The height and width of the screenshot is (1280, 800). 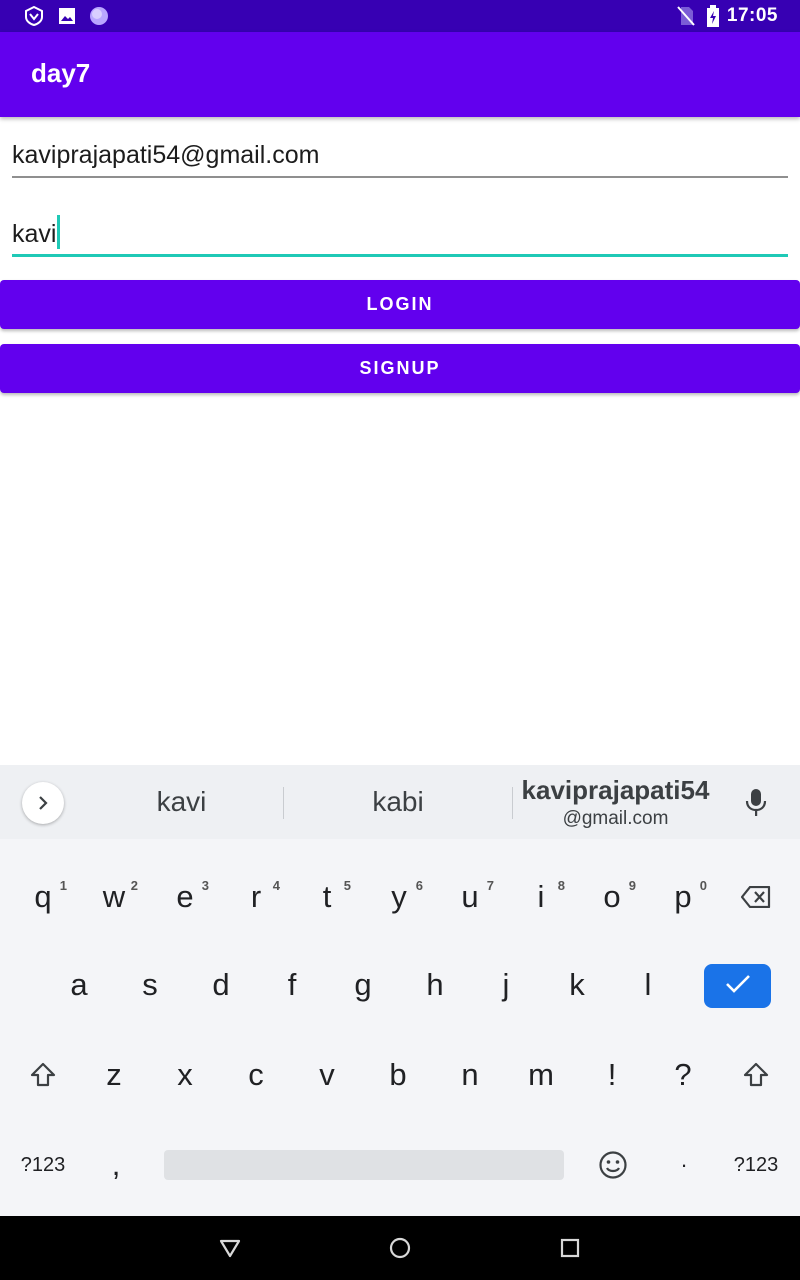 I want to click on key-label: z, so click(x=114, y=1074).